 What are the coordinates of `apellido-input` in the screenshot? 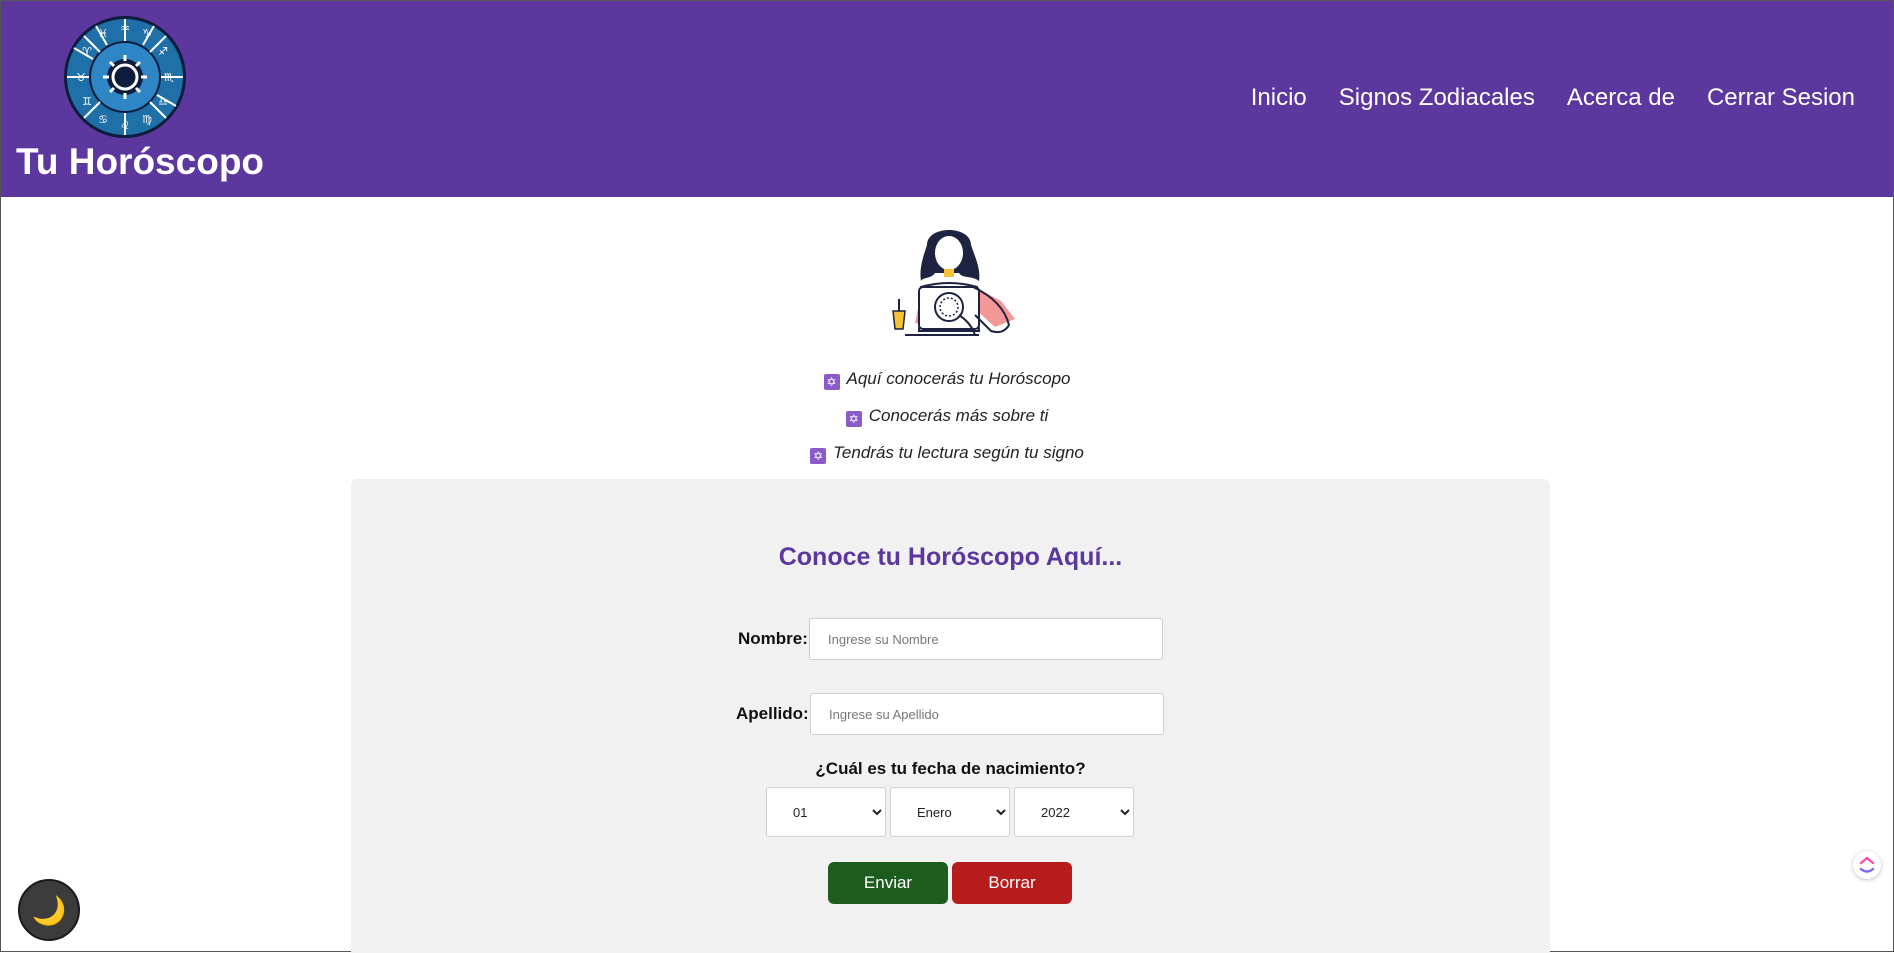 It's located at (987, 714).